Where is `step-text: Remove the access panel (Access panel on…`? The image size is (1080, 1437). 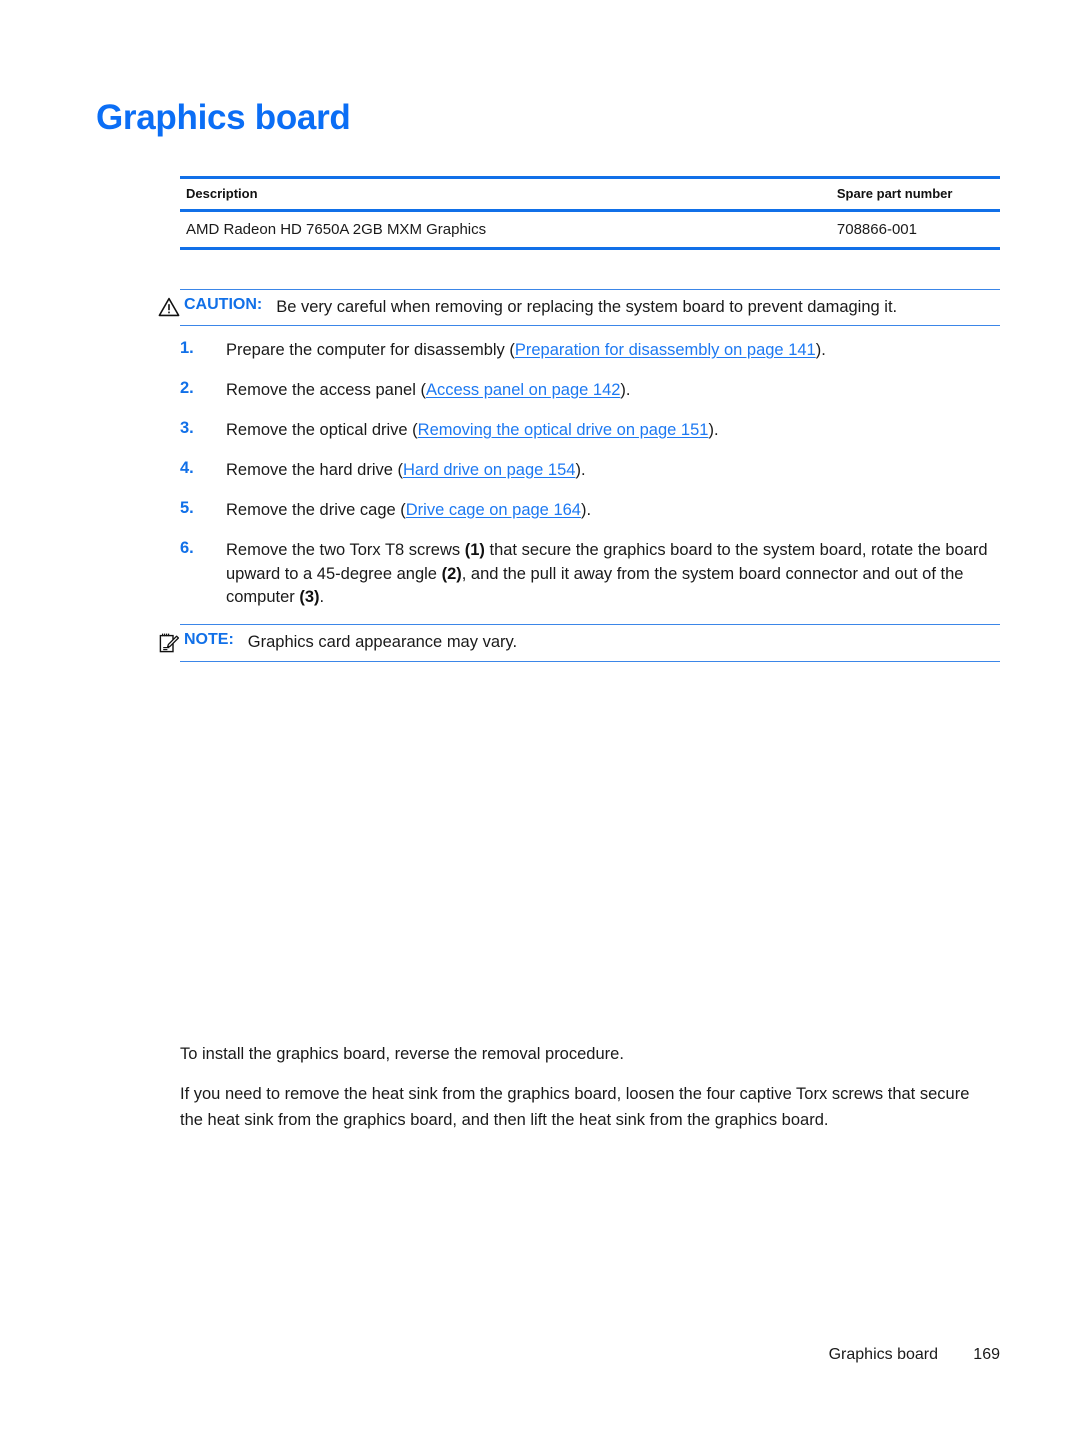 step-text: Remove the access panel (Access panel on… is located at coordinates (613, 391).